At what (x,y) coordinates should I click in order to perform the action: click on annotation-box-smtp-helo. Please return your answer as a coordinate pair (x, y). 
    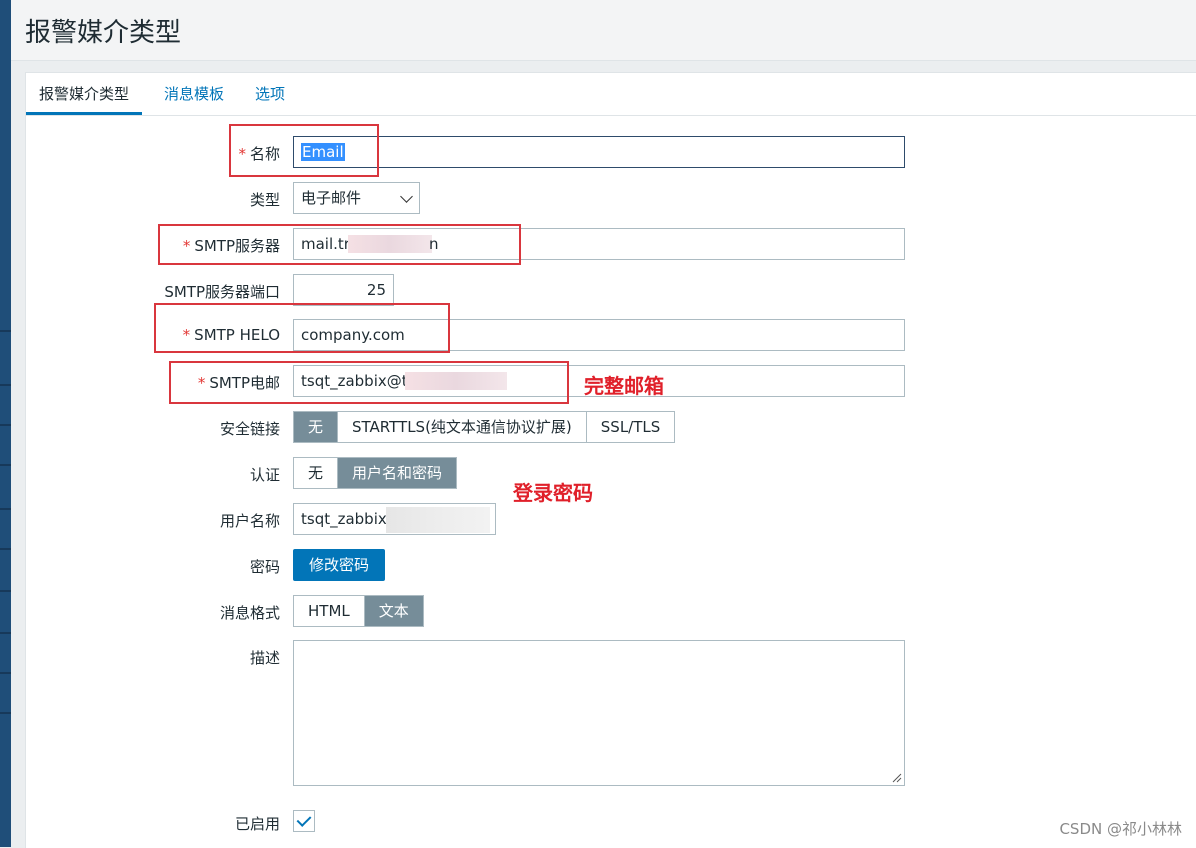
    Looking at the image, I should click on (302, 328).